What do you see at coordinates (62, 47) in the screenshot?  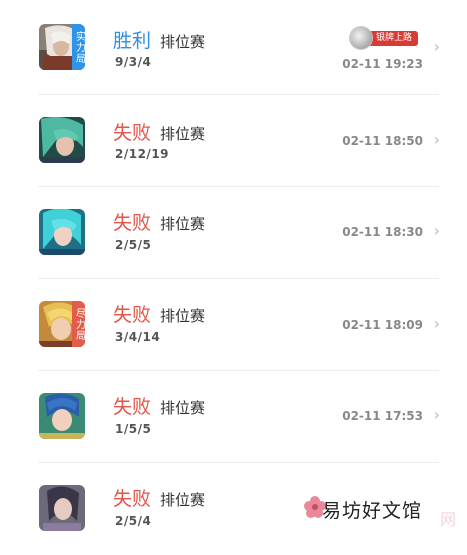 I see `white-haired-hero-icon: 实力局` at bounding box center [62, 47].